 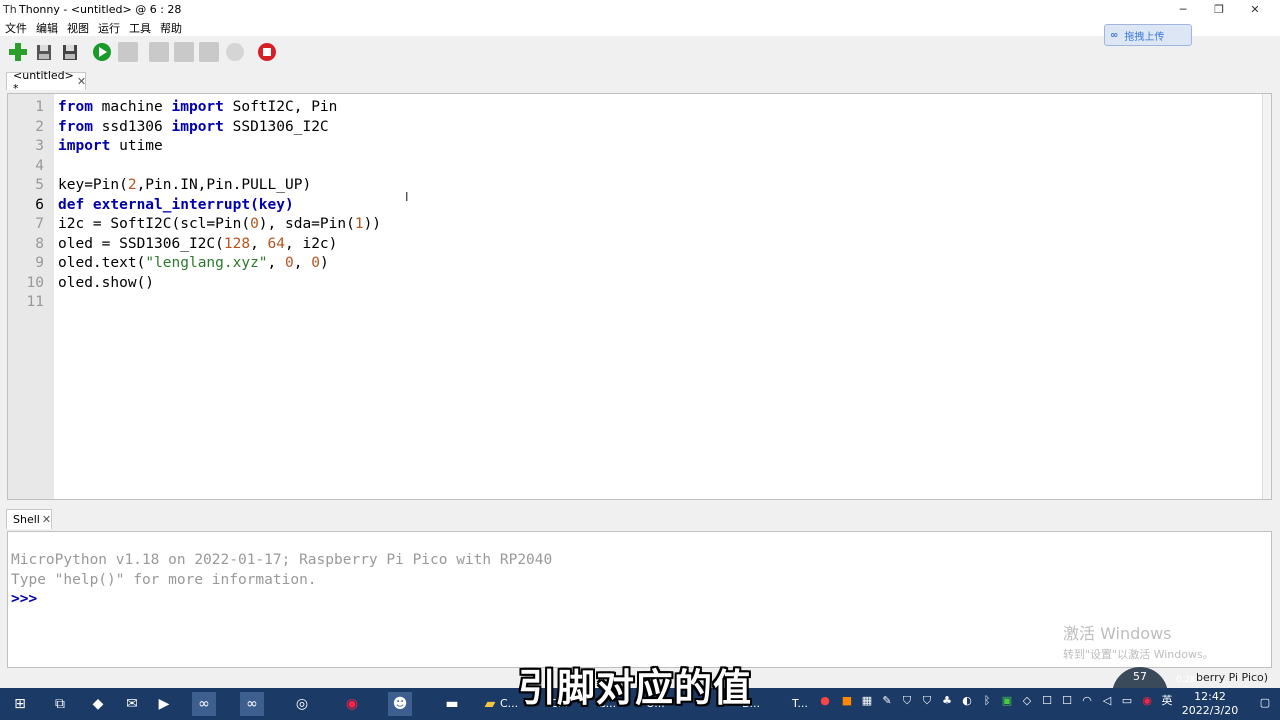 What do you see at coordinates (198, 243) in the screenshot?
I see `code-line: oled = SSD1306_I2C(128, 64, i2c)` at bounding box center [198, 243].